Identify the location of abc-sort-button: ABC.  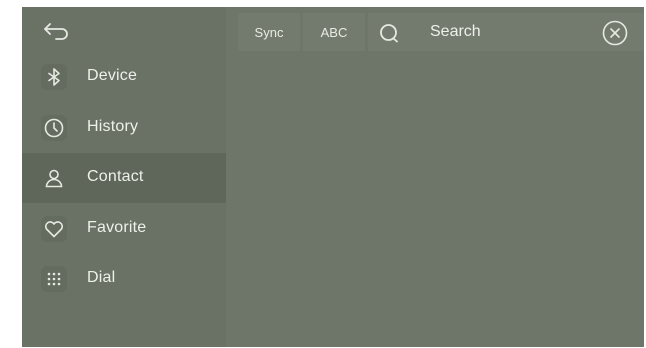
(334, 32).